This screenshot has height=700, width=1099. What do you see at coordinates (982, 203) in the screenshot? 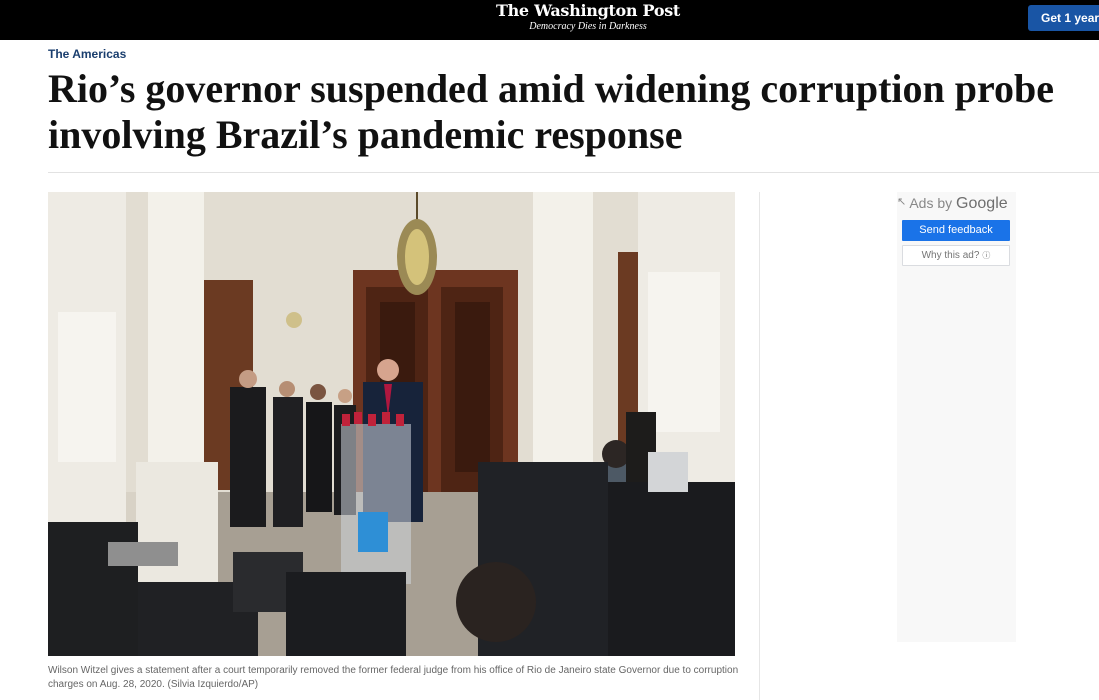
I see `google-label: Google` at bounding box center [982, 203].